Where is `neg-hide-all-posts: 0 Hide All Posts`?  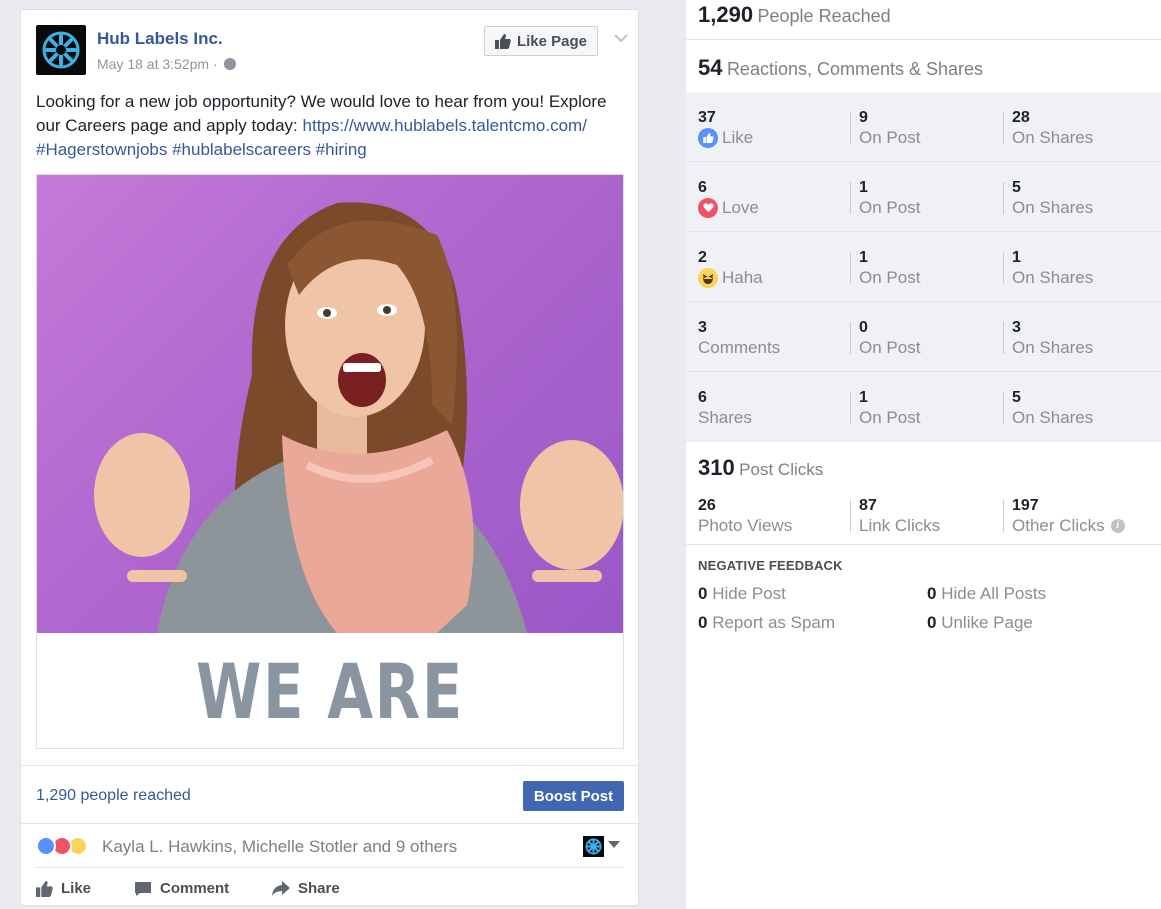
neg-hide-all-posts: 0 Hide All Posts is located at coordinates (986, 594).